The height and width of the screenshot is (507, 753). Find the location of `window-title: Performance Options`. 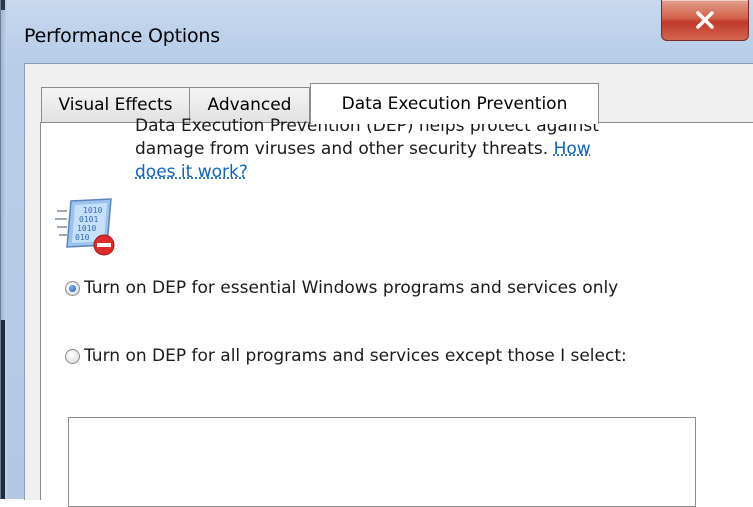

window-title: Performance Options is located at coordinates (122, 36).